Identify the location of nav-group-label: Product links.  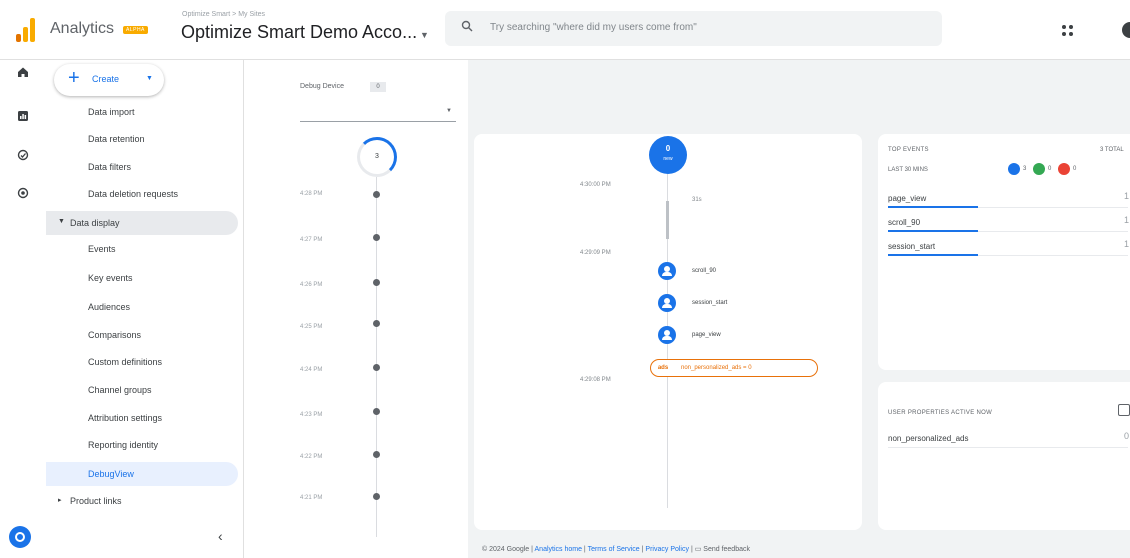
(96, 501).